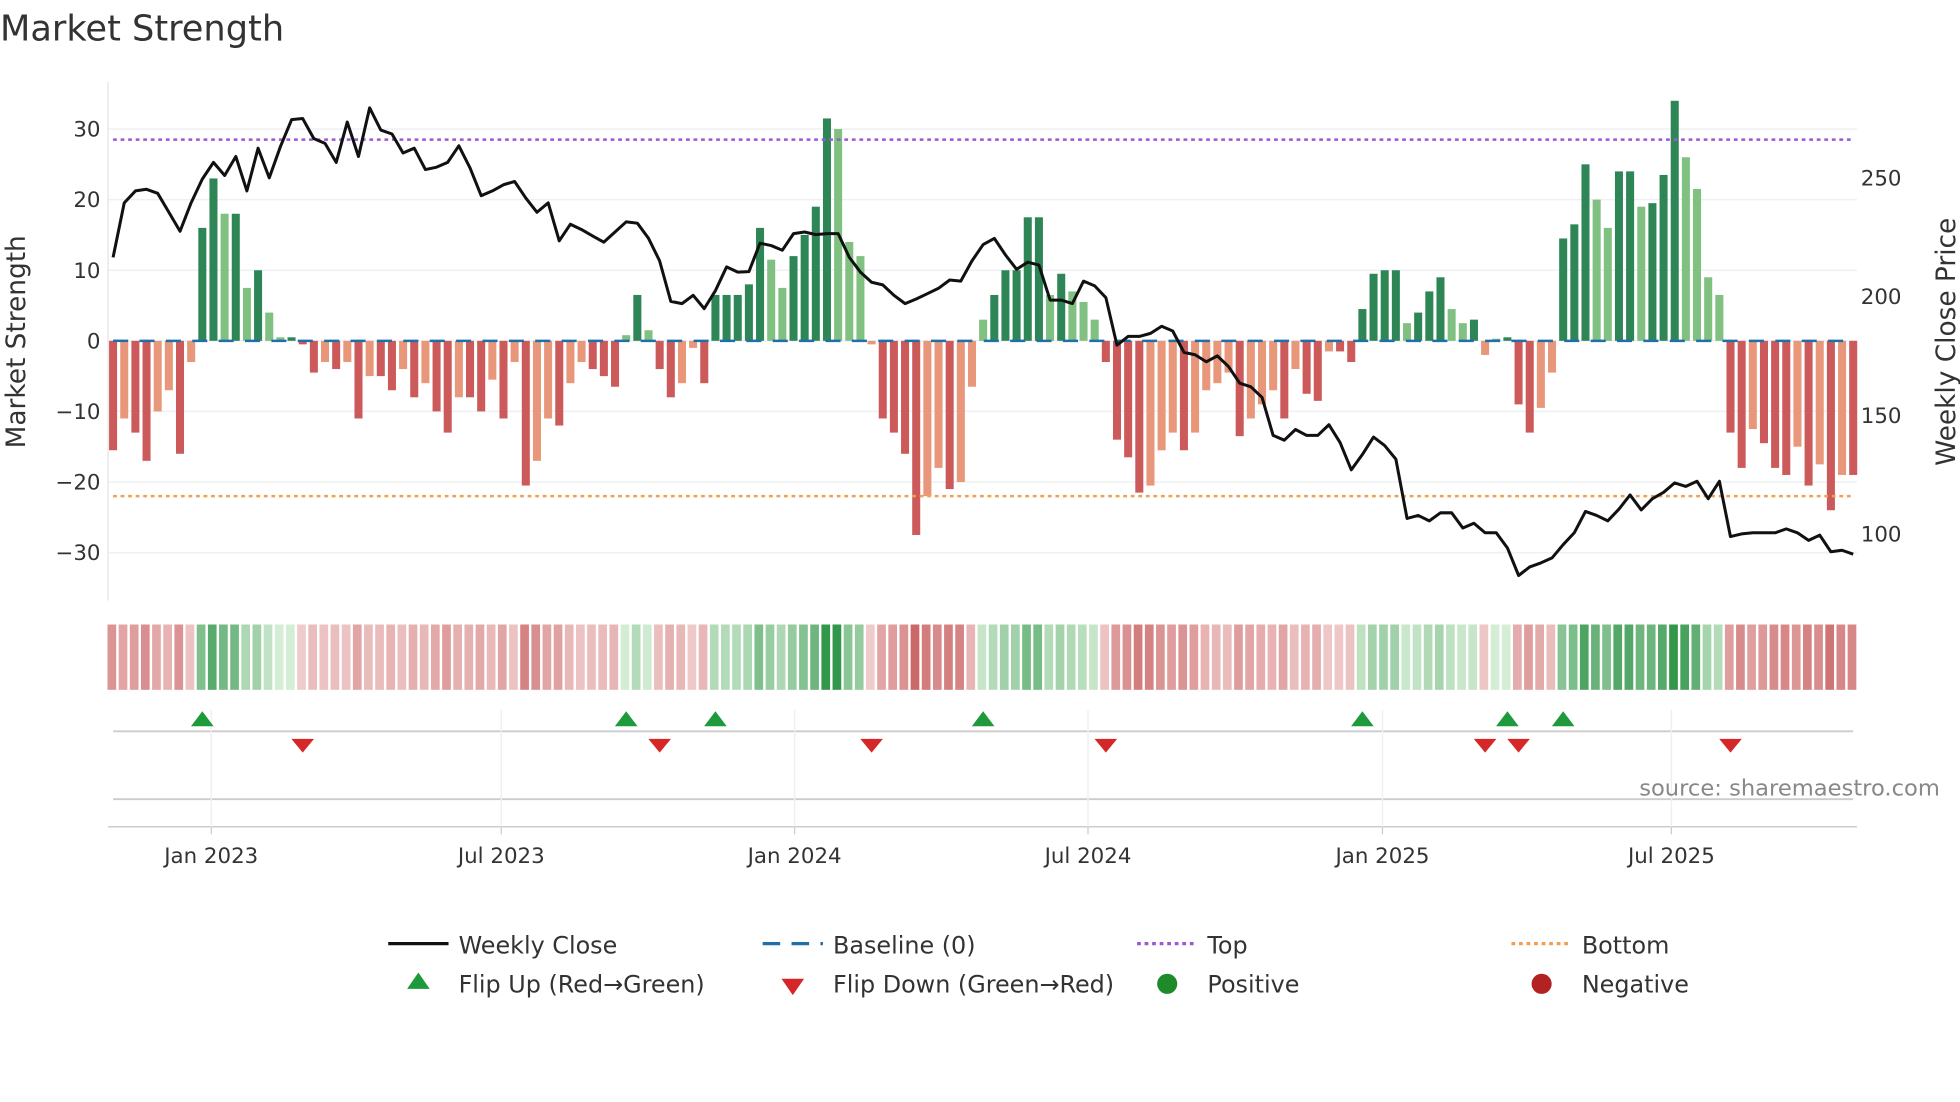  Describe the element at coordinates (86, 271) in the screenshot. I see `y-tick-label: 10` at that location.